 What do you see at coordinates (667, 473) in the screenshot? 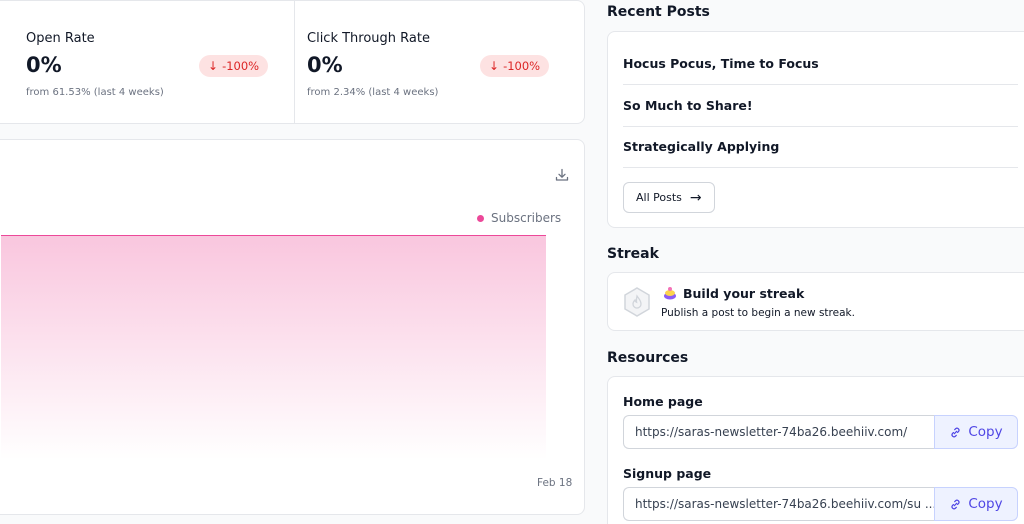
I see `resource-label: Signup page` at bounding box center [667, 473].